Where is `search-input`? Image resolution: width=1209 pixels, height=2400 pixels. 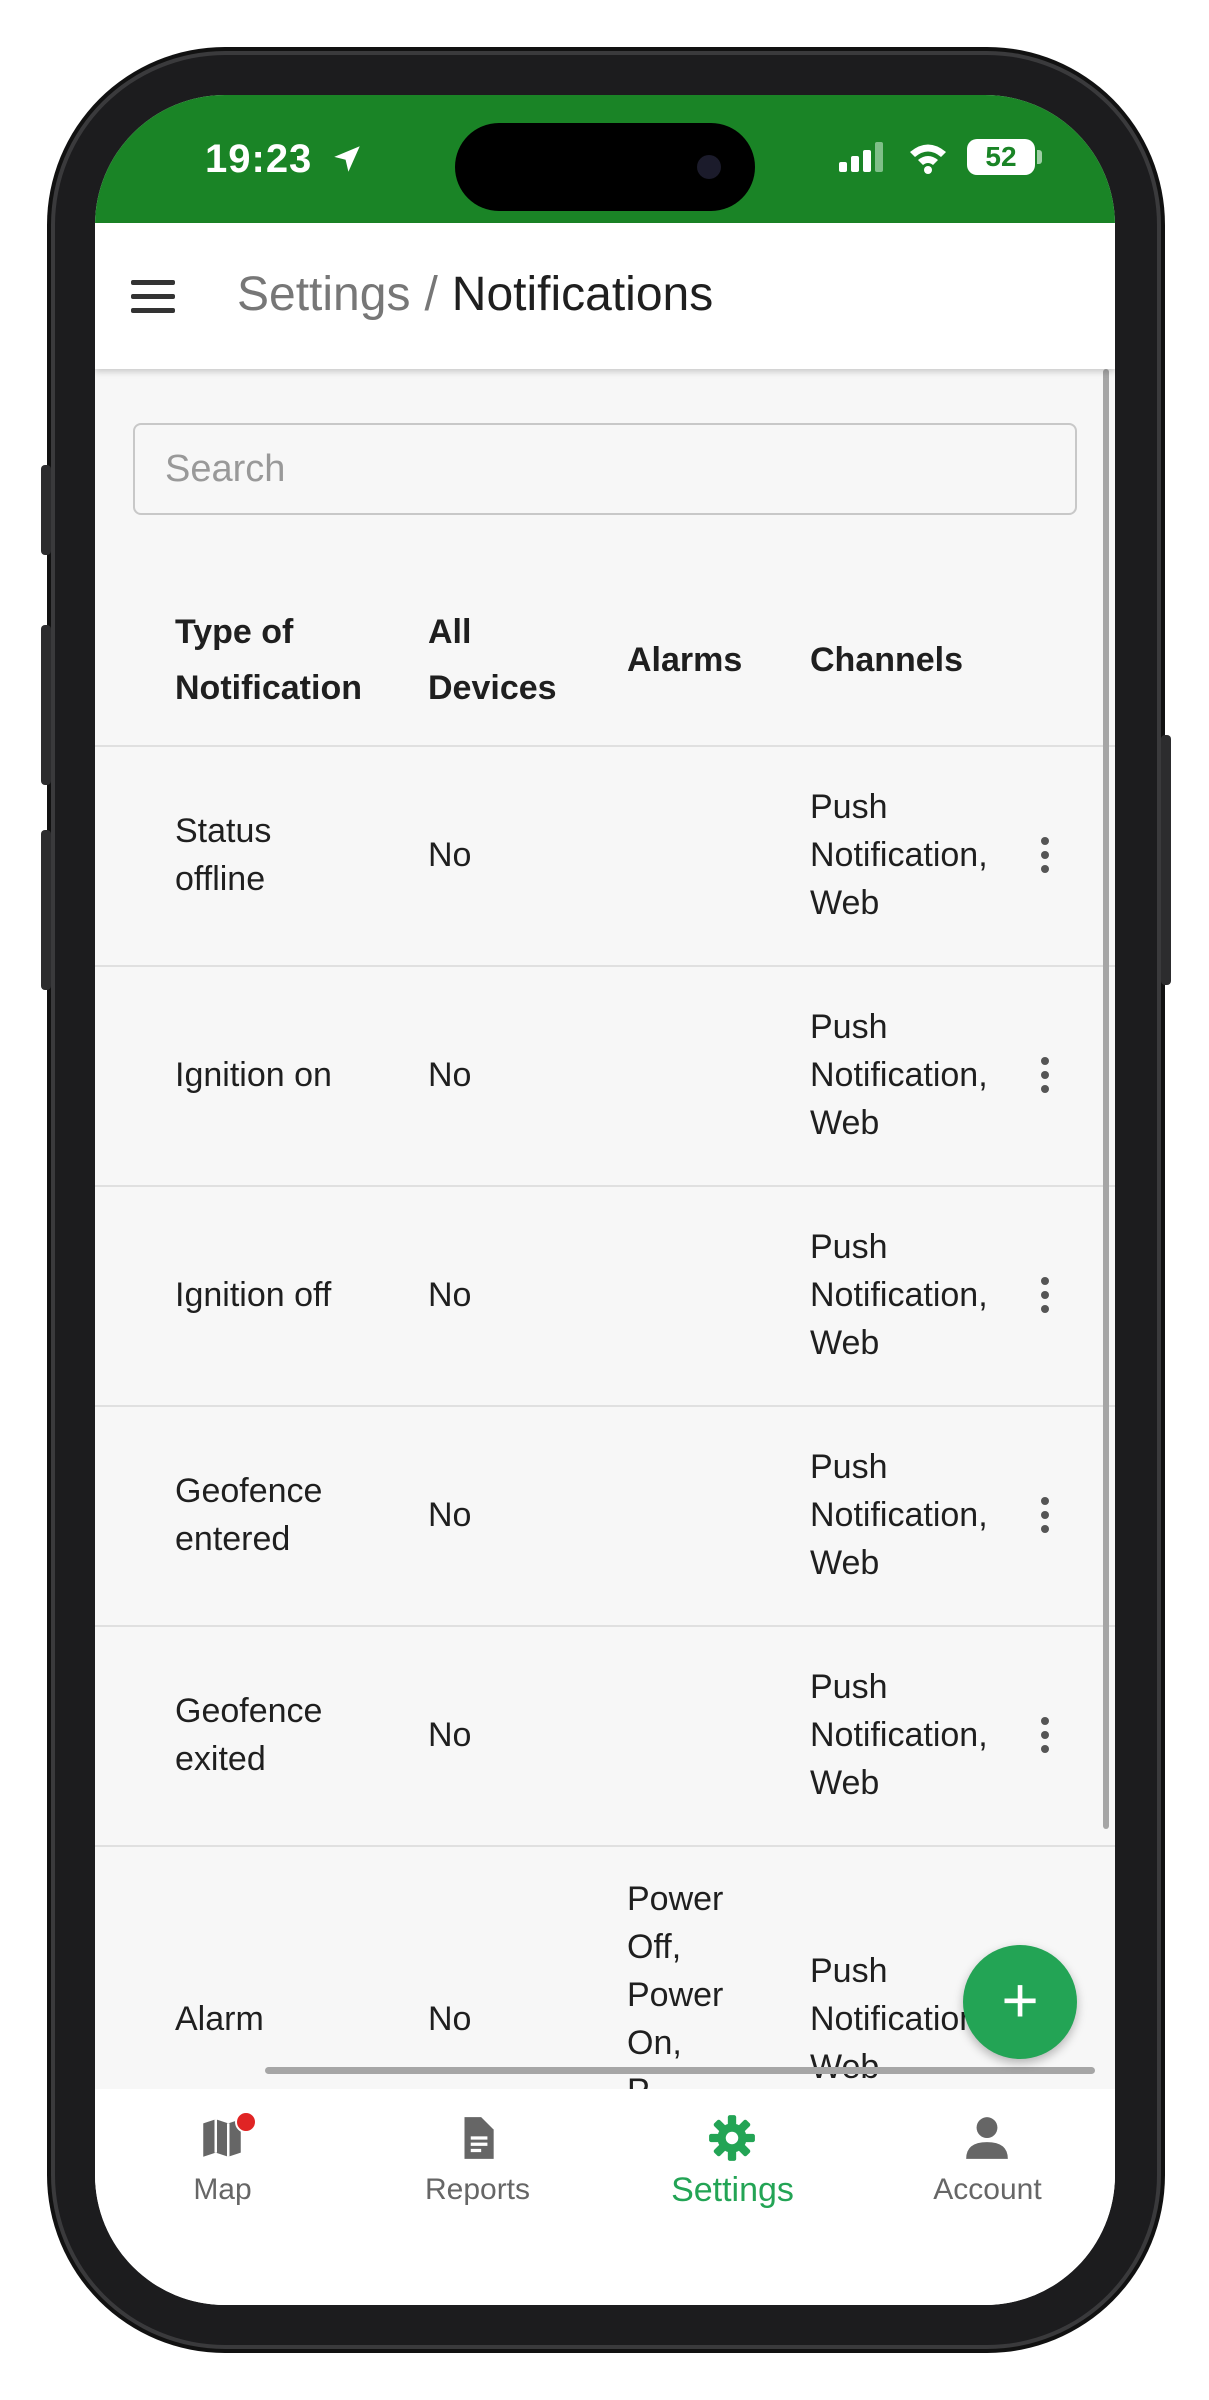 search-input is located at coordinates (605, 469).